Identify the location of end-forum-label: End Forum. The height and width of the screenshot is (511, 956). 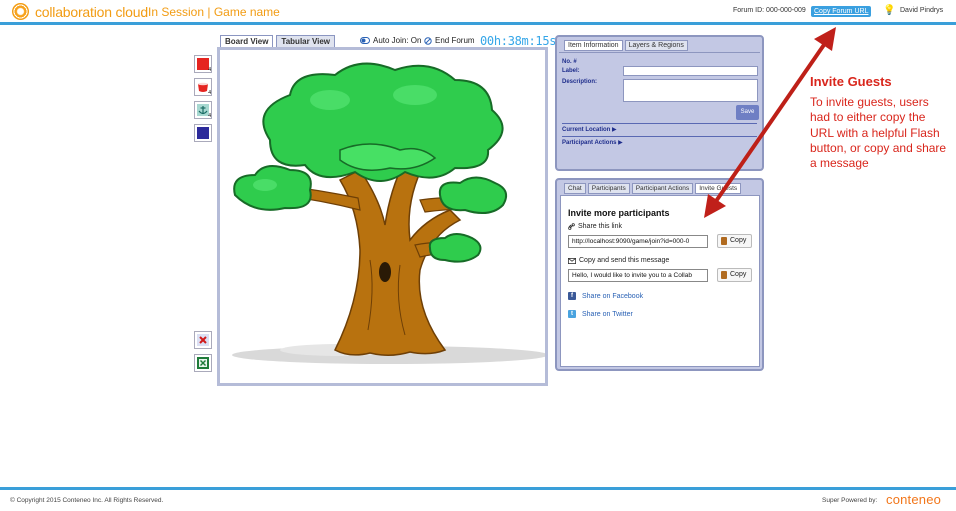
(455, 40).